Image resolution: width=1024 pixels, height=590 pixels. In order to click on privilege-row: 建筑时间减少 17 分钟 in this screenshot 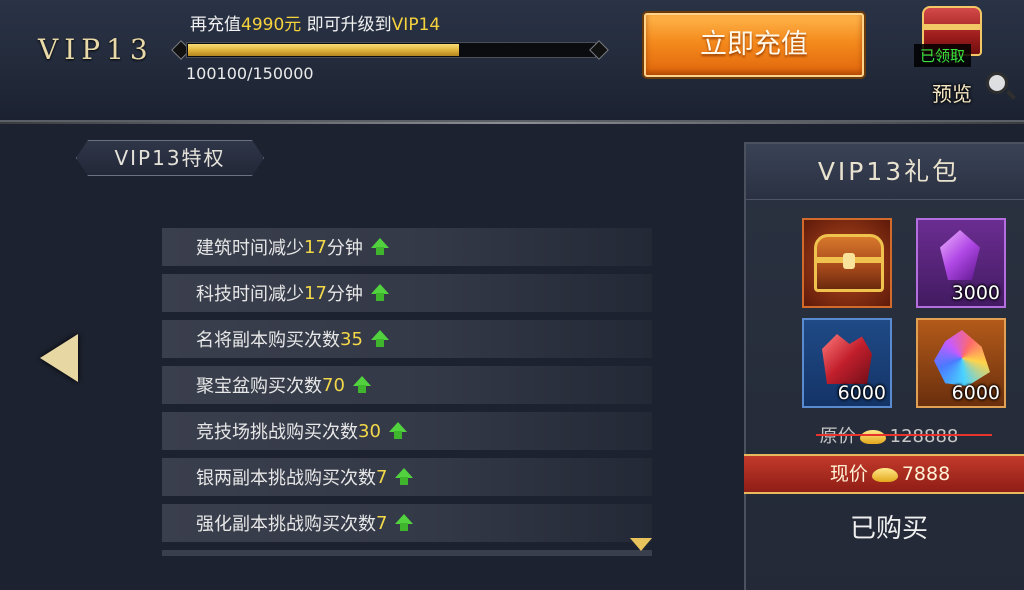, I will do `click(407, 247)`.